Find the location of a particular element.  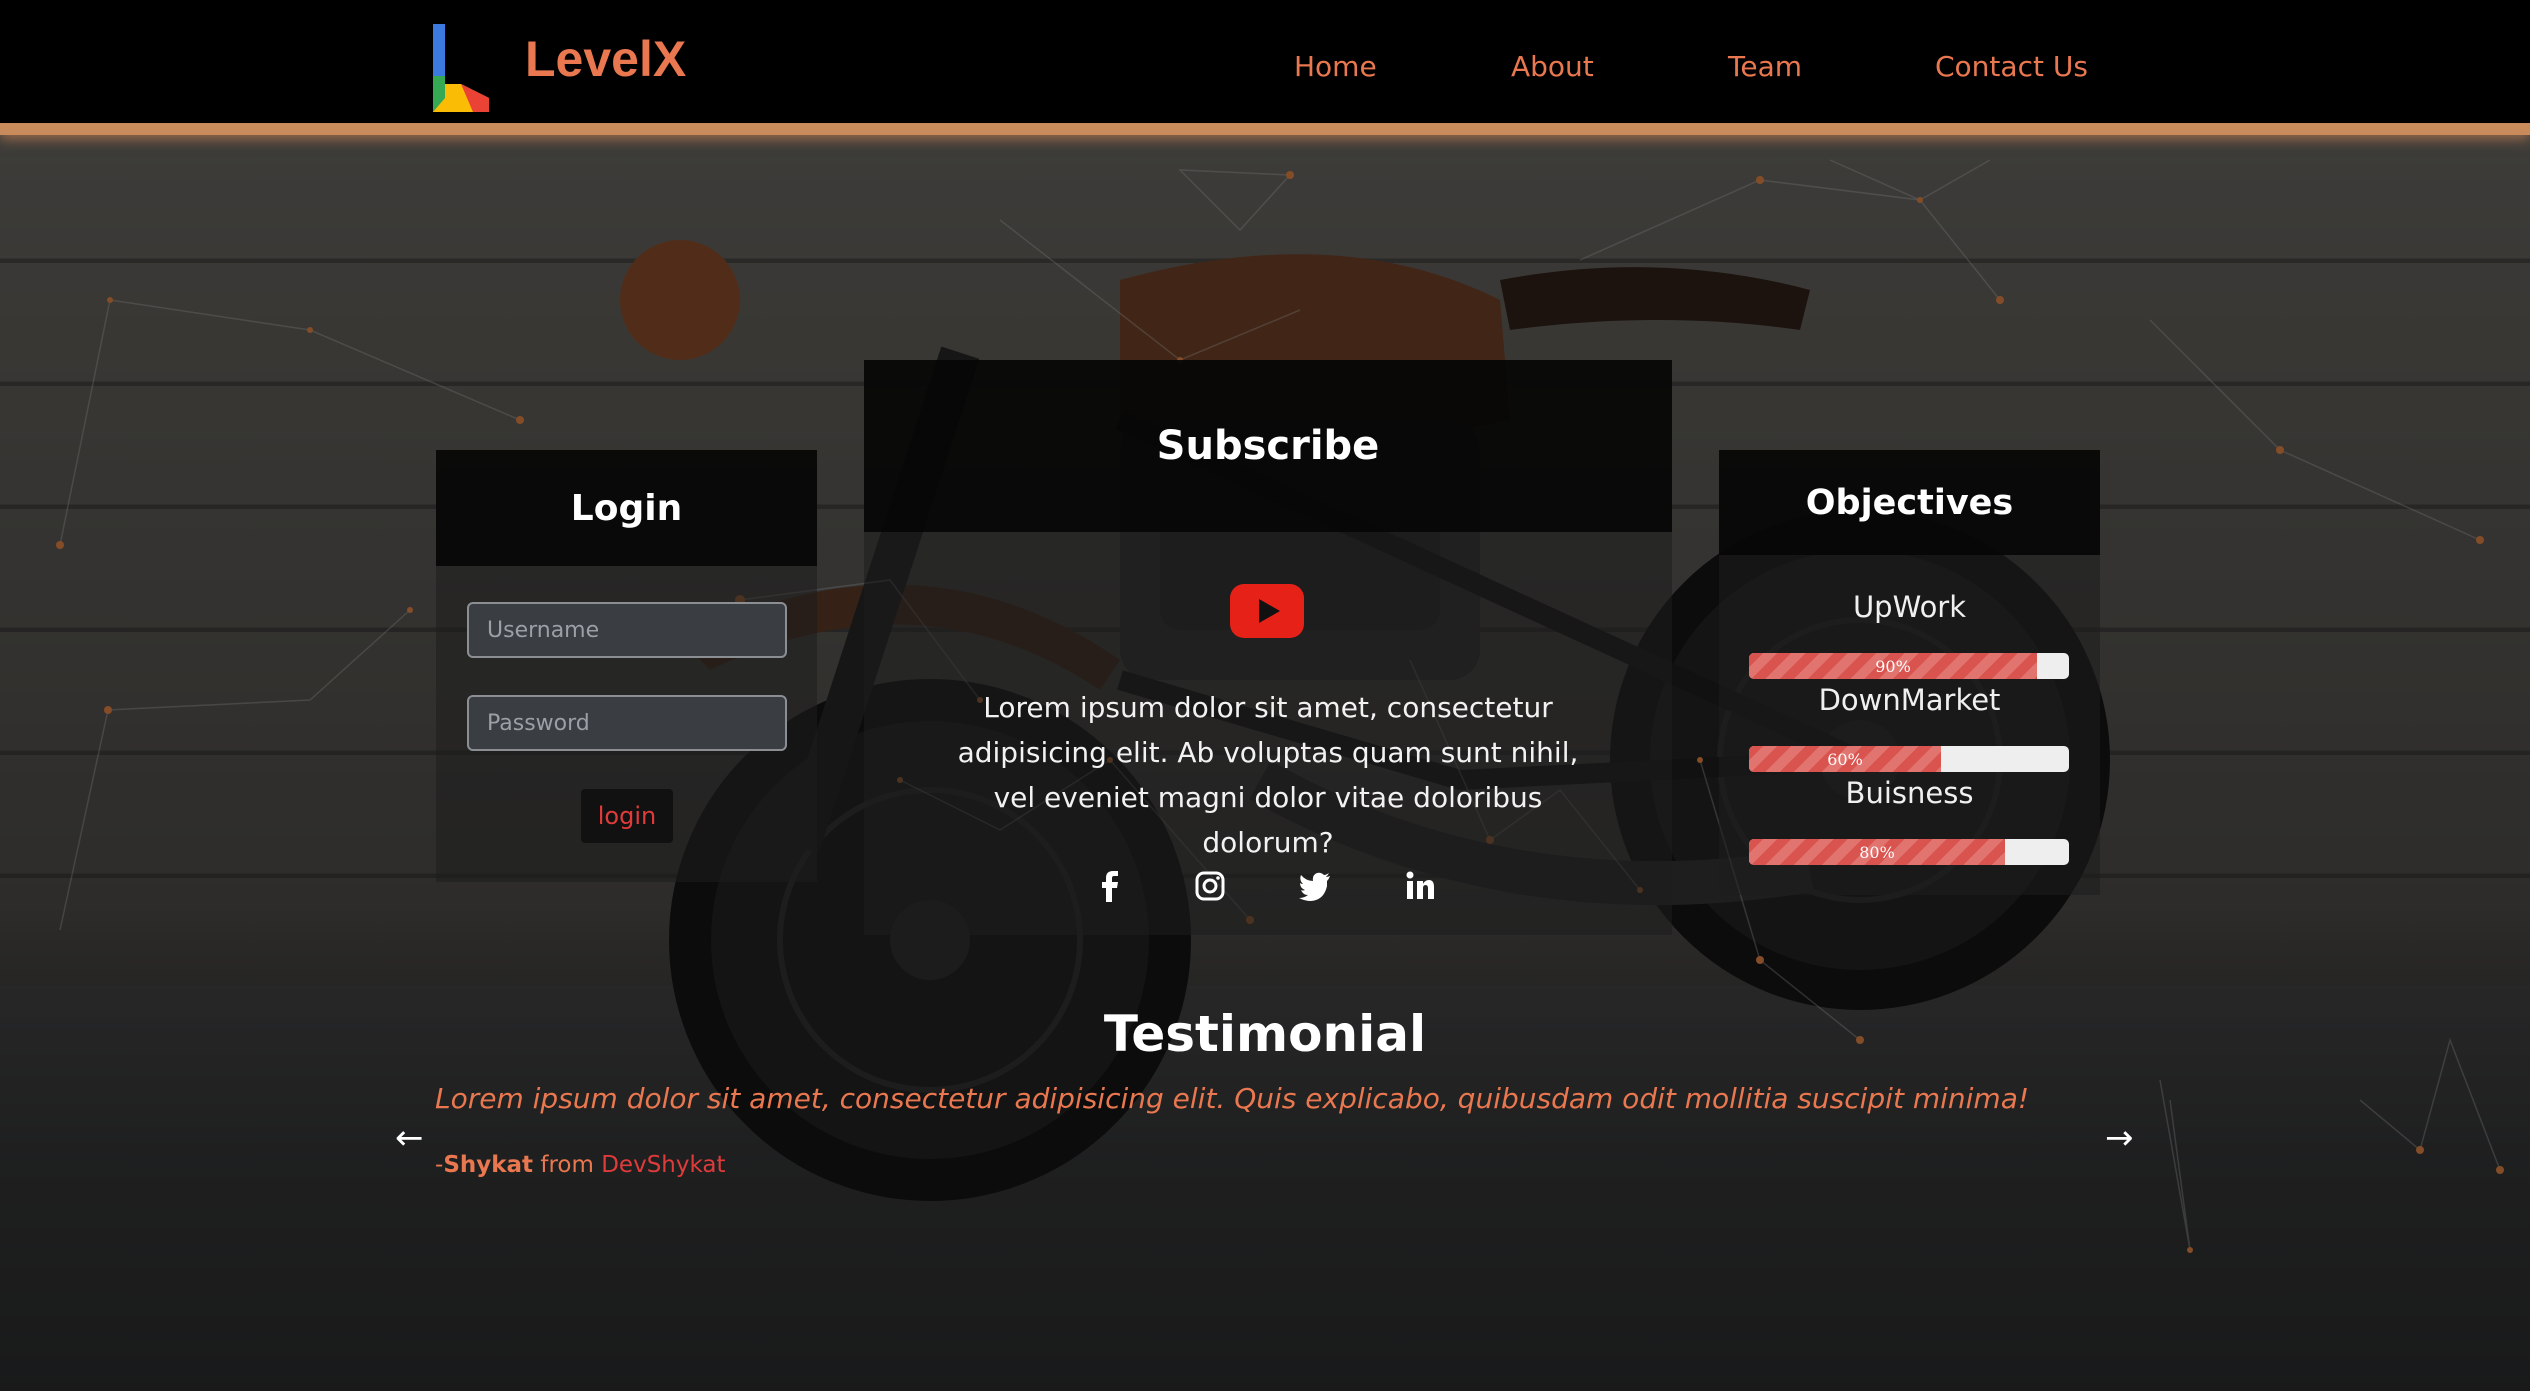

navbar: LevelX Home About Team Contact Us is located at coordinates (1265, 67).